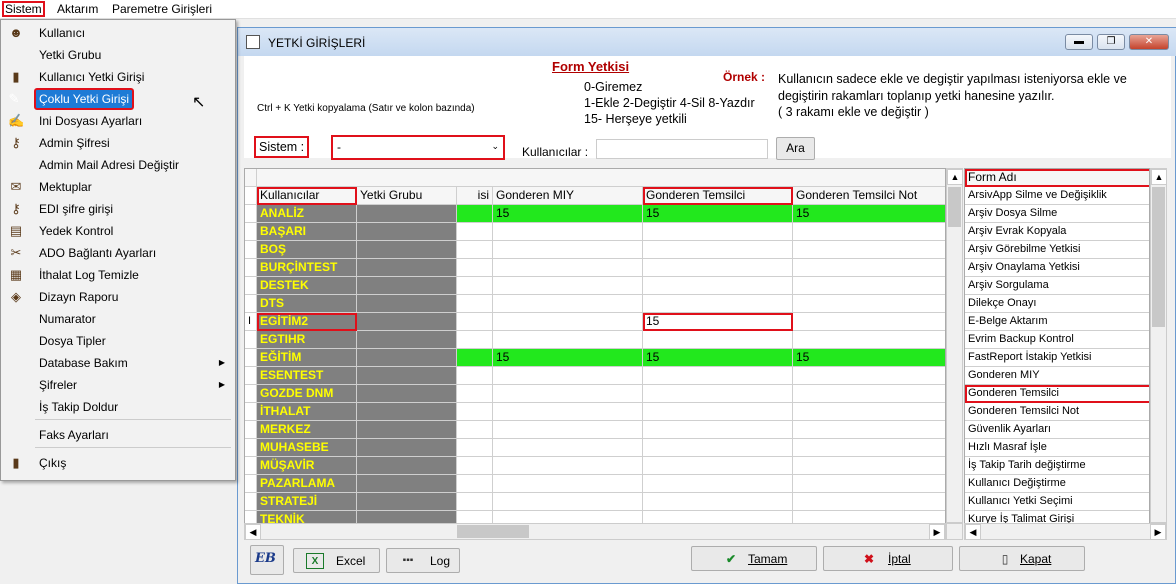 The width and height of the screenshot is (1176, 584). What do you see at coordinates (1057, 412) in the screenshot?
I see `form-list-item: Gonderen Temsilci Not` at bounding box center [1057, 412].